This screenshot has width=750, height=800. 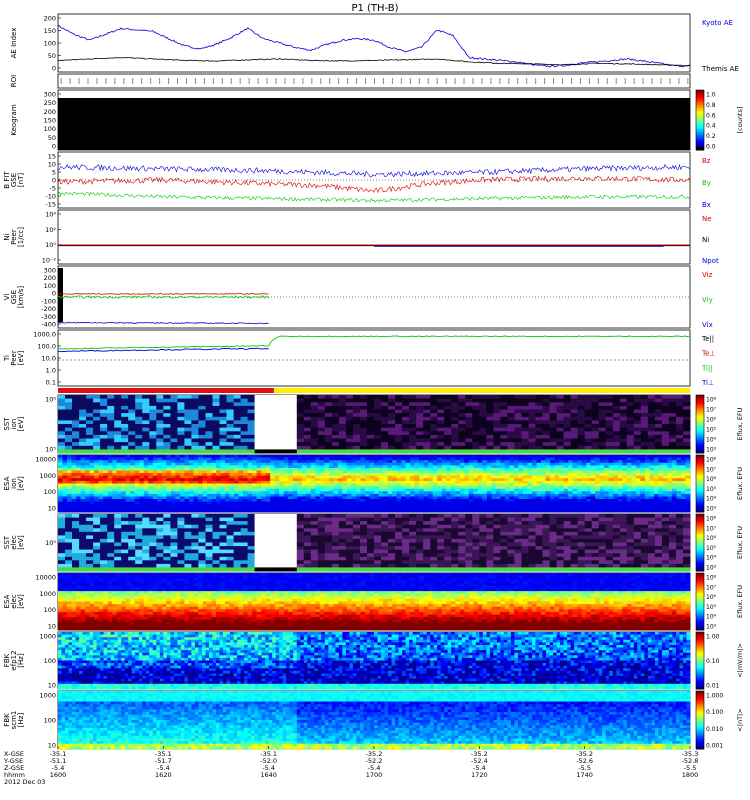 What do you see at coordinates (711, 509) in the screenshot?
I see `colorbar-tick: 10³` at bounding box center [711, 509].